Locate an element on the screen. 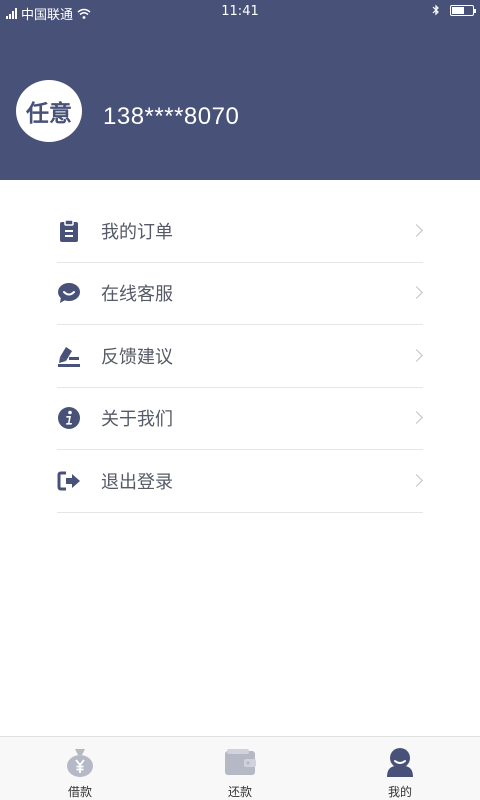  tab-borrow: 借款 is located at coordinates (80, 768).